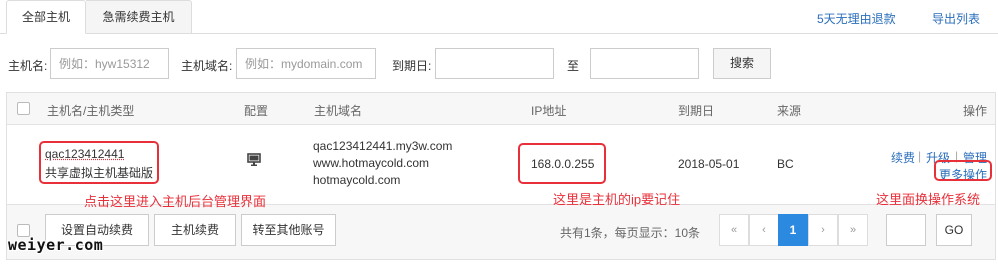 The height and width of the screenshot is (264, 998). What do you see at coordinates (785, 164) in the screenshot?
I see `source-value: BC` at bounding box center [785, 164].